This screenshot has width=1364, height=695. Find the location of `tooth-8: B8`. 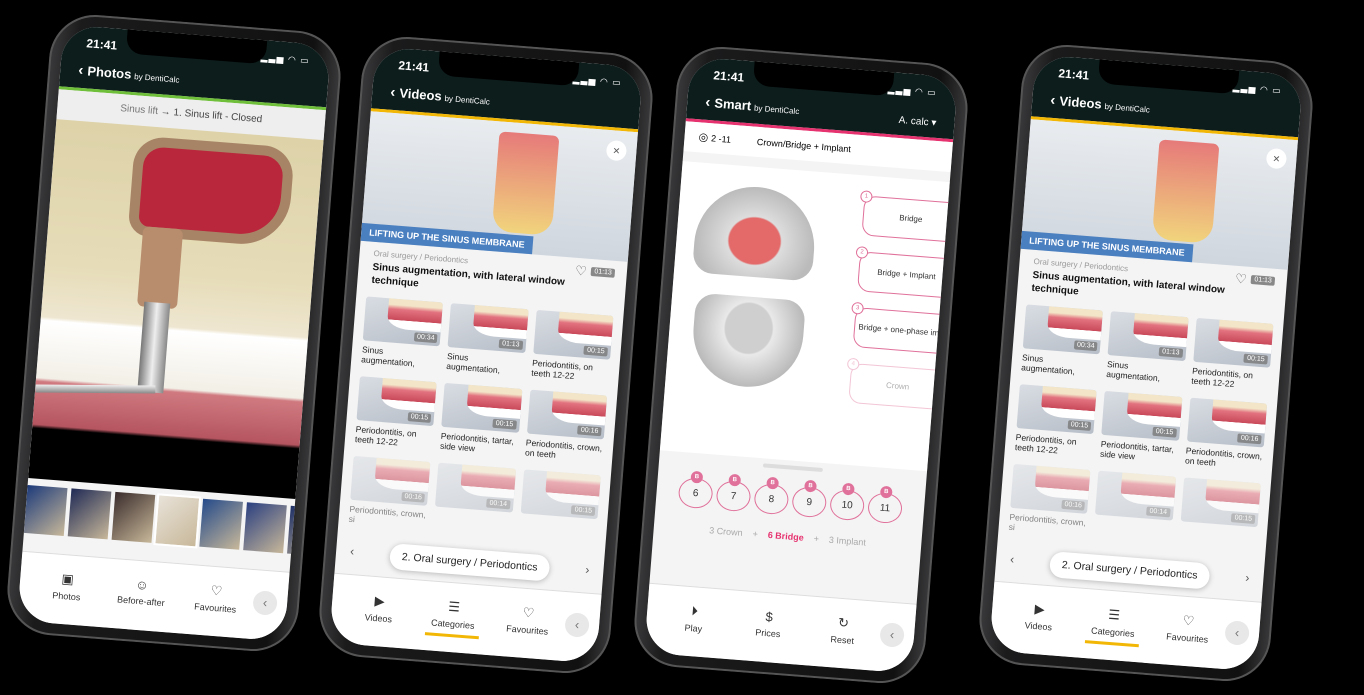

tooth-8: B8 is located at coordinates (771, 496).